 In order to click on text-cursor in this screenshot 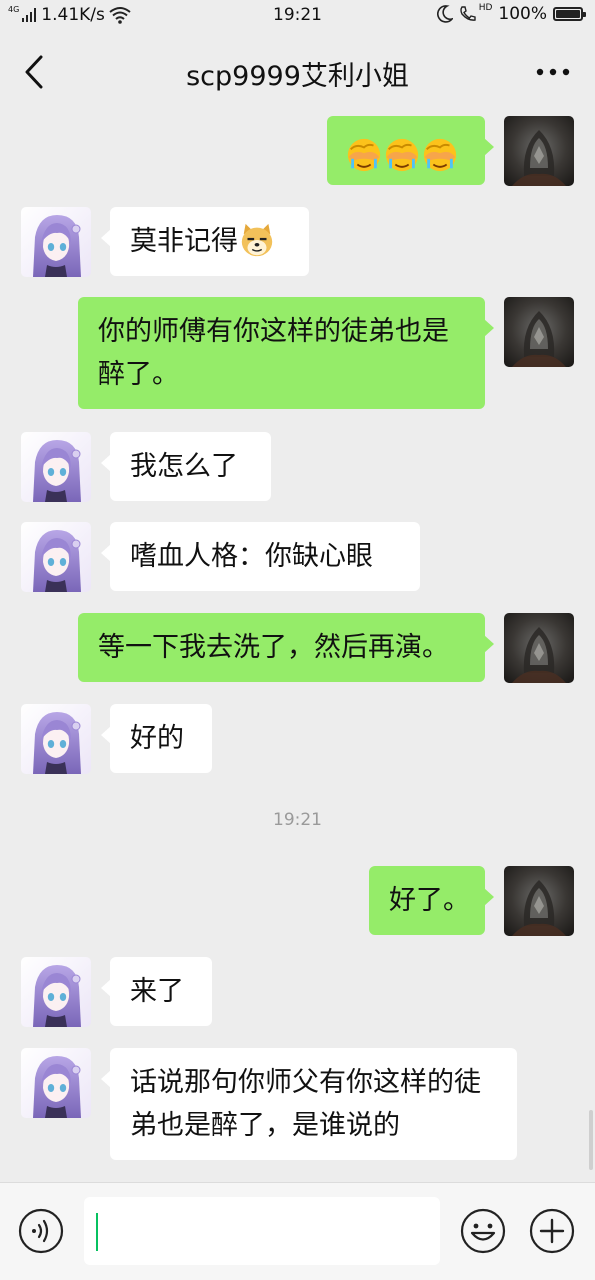, I will do `click(97, 1232)`.